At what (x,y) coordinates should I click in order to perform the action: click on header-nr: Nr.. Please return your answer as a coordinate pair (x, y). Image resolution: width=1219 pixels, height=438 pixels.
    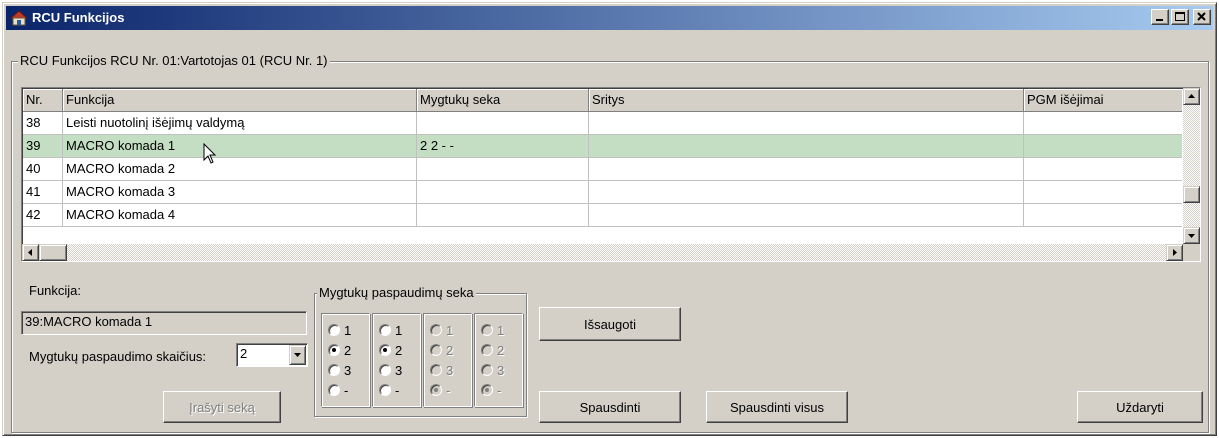
    Looking at the image, I should click on (43, 100).